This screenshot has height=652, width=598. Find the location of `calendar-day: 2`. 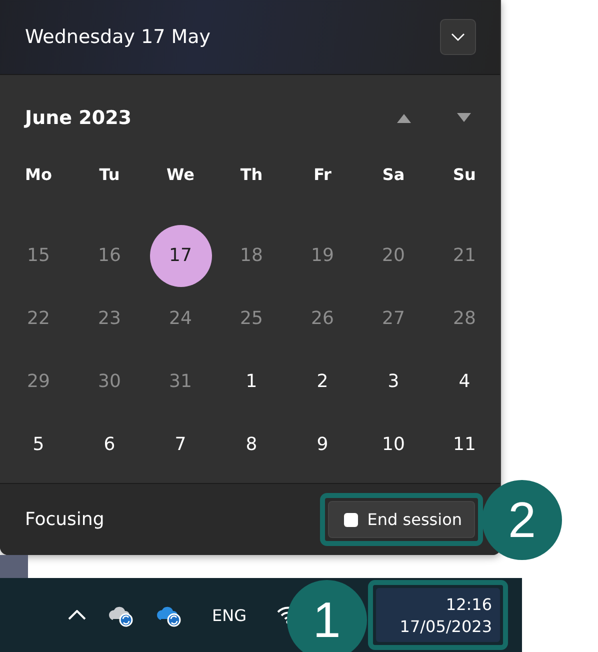

calendar-day: 2 is located at coordinates (323, 381).